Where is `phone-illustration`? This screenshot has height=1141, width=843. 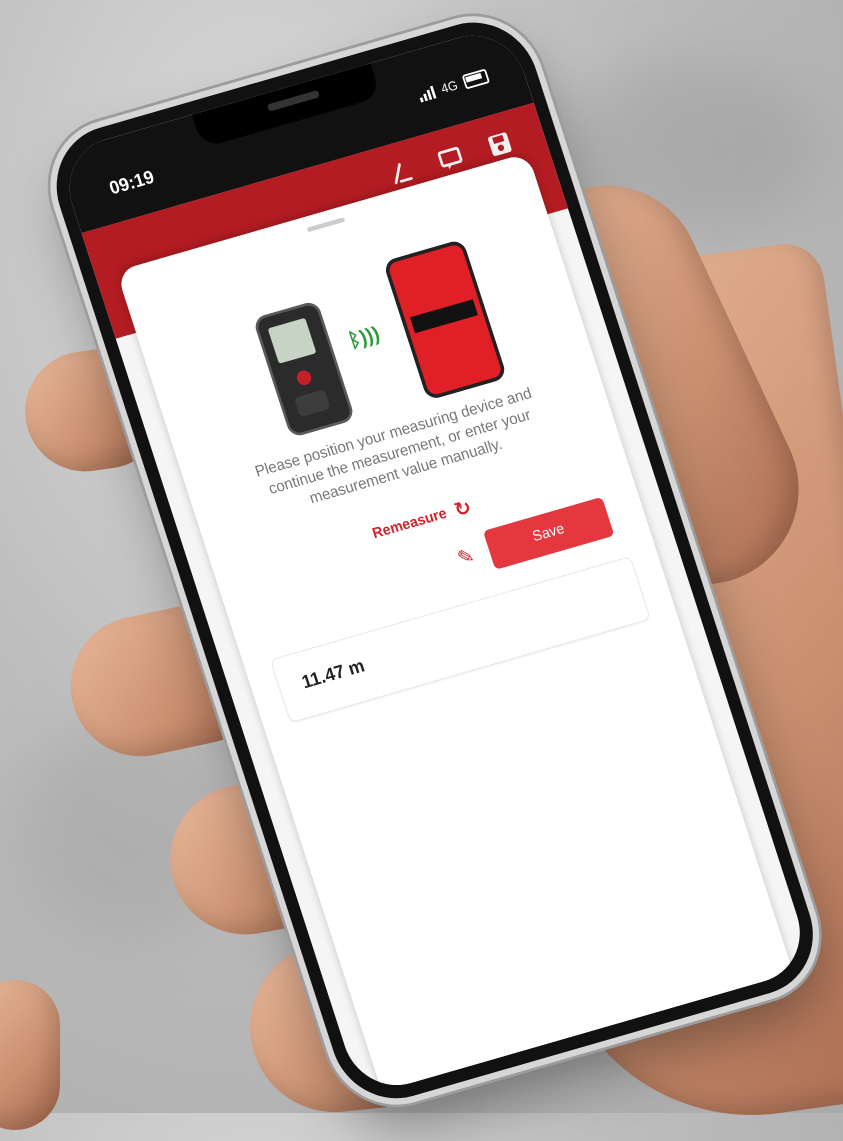
phone-illustration is located at coordinates (445, 319).